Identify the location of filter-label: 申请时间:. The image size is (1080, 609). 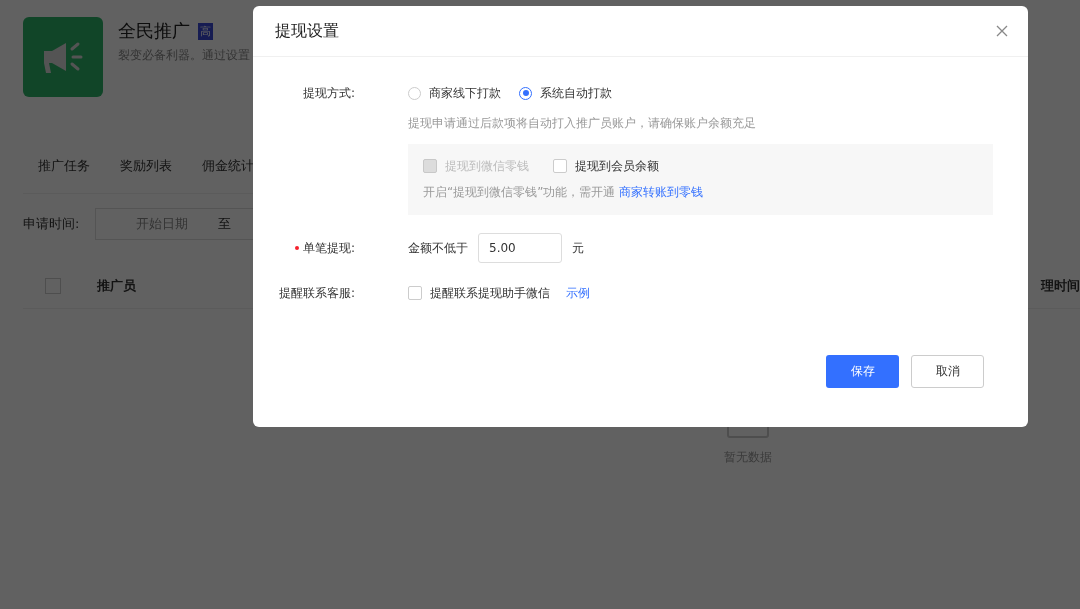
(51, 224).